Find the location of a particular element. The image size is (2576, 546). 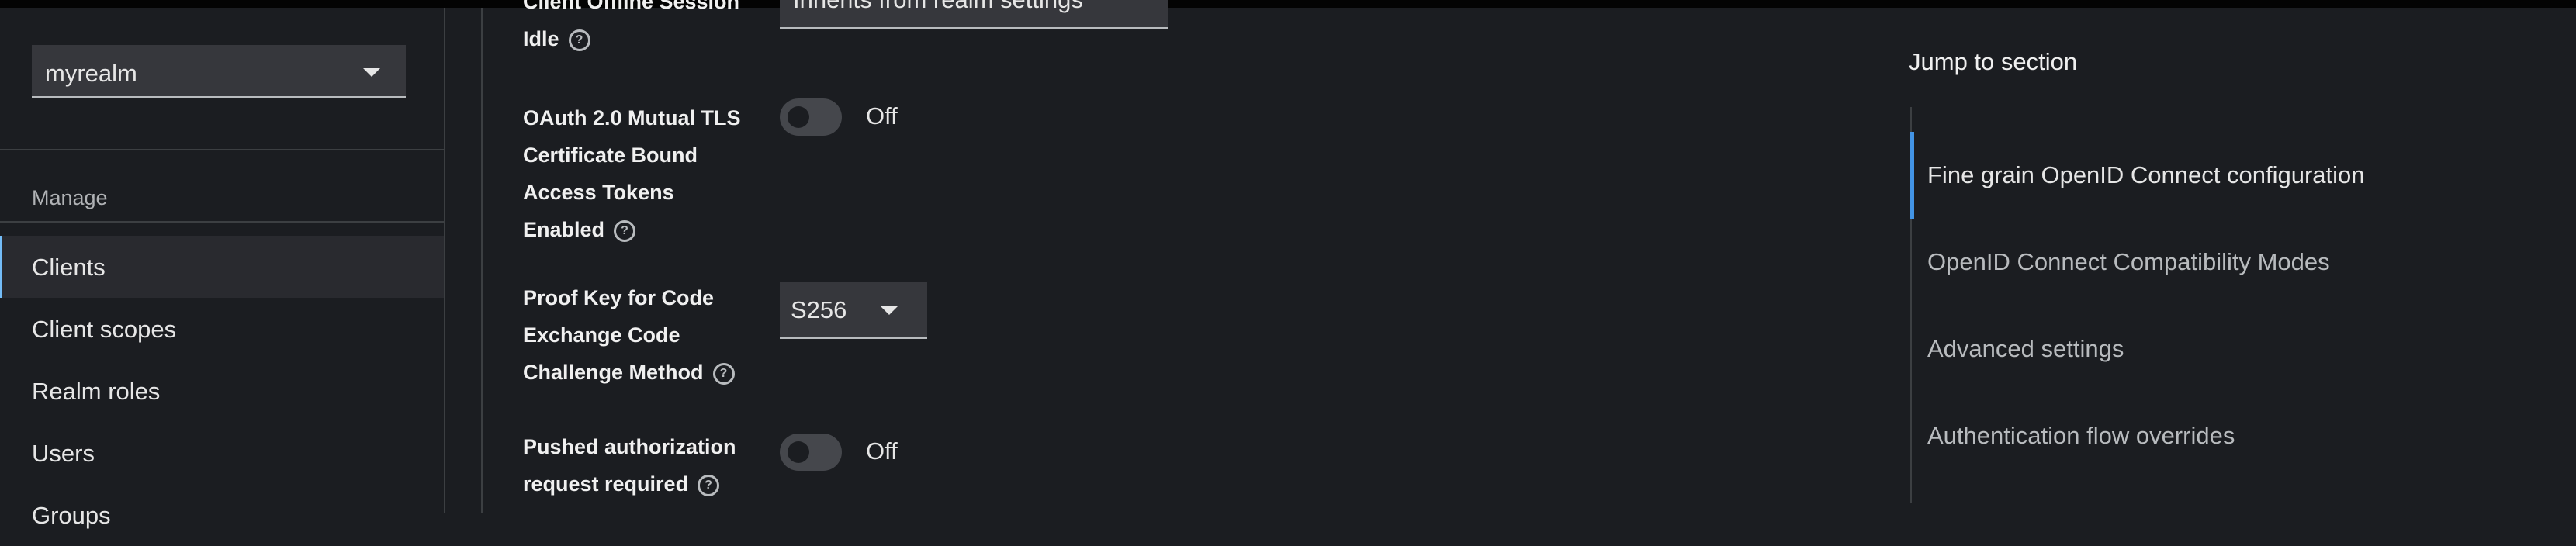

par-toggle-state: Off is located at coordinates (882, 451).